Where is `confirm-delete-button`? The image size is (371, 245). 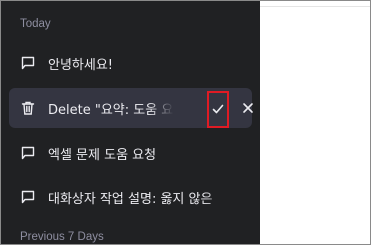 confirm-delete-button is located at coordinates (218, 109).